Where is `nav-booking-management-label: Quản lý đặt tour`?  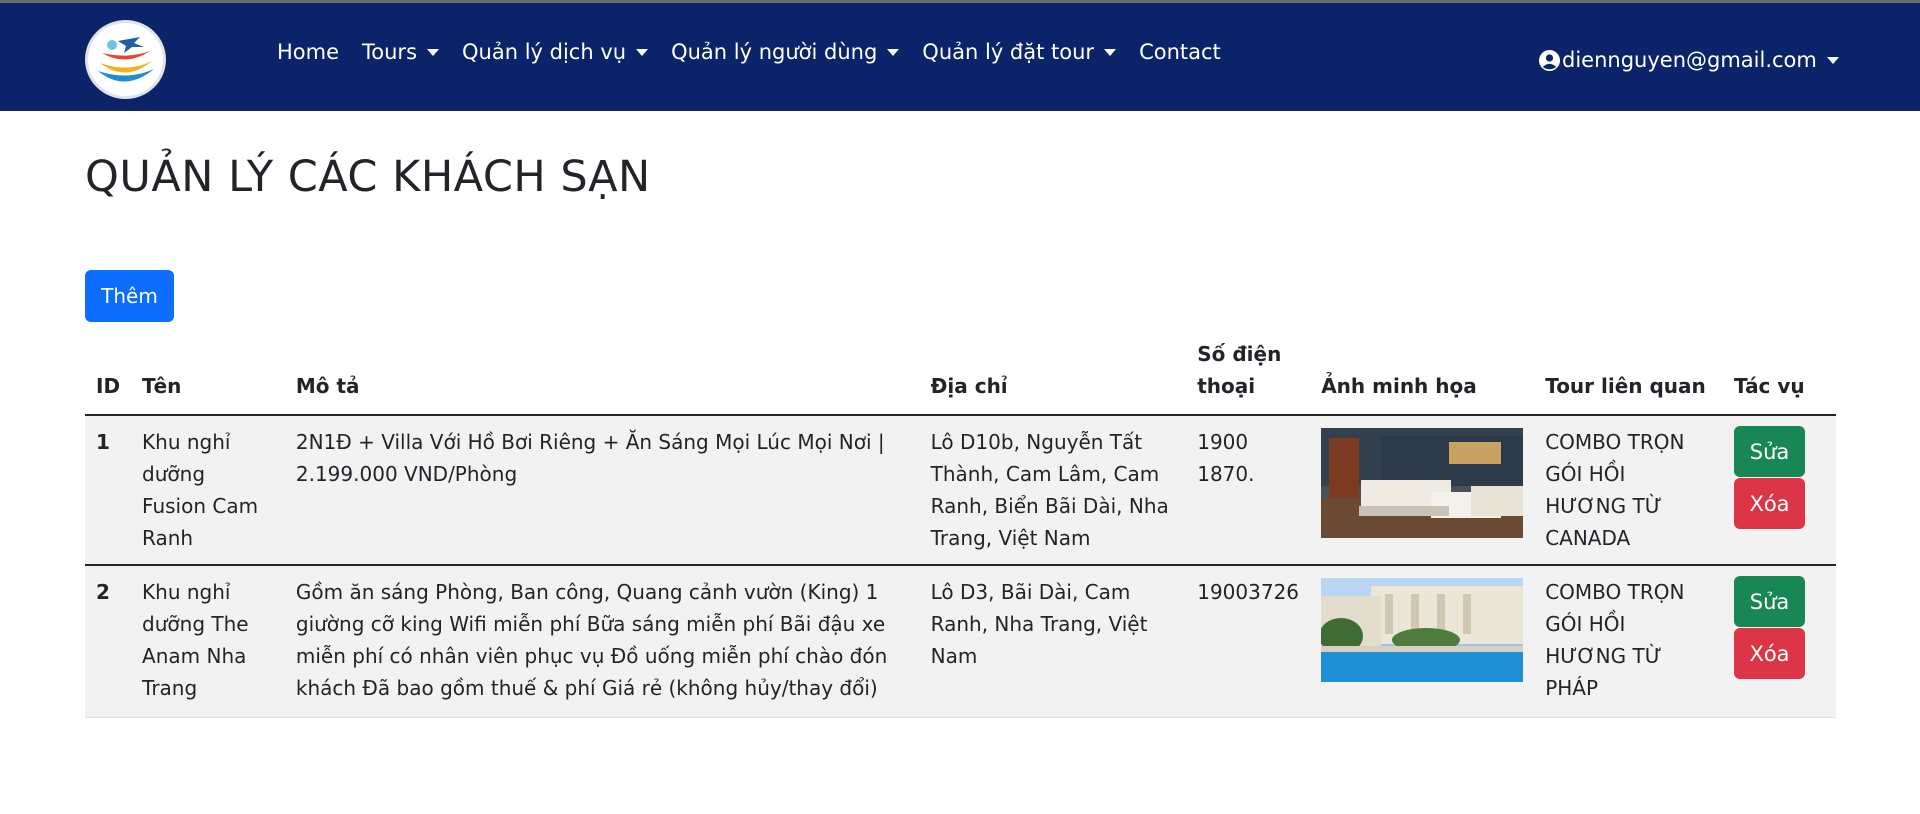 nav-booking-management-label: Quản lý đặt tour is located at coordinates (1008, 52).